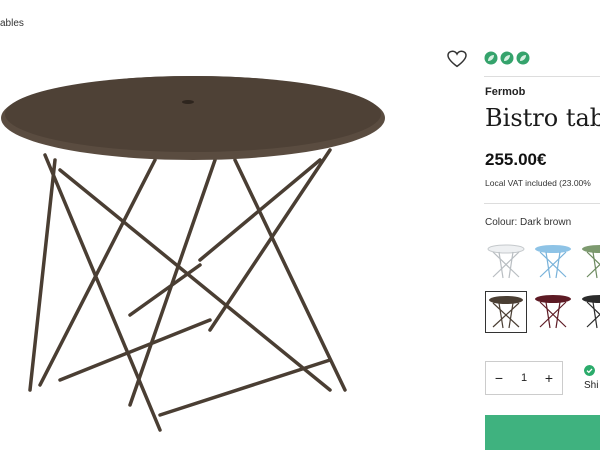  What do you see at coordinates (589, 262) in the screenshot?
I see `swatch-green` at bounding box center [589, 262].